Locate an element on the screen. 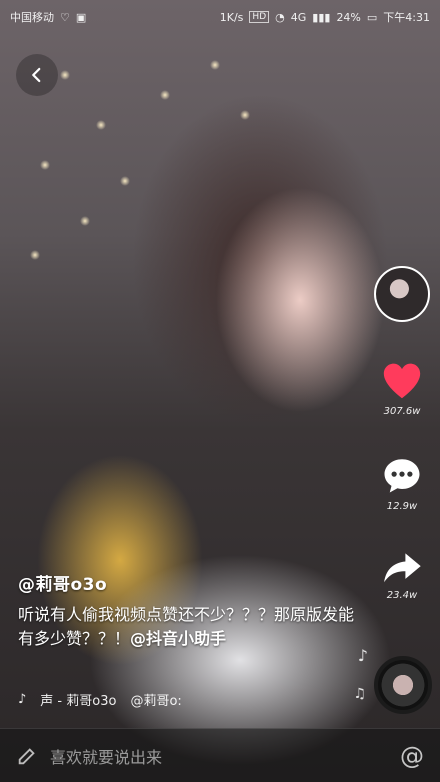 The image size is (440, 782). at-icon: @ is located at coordinates (412, 756).